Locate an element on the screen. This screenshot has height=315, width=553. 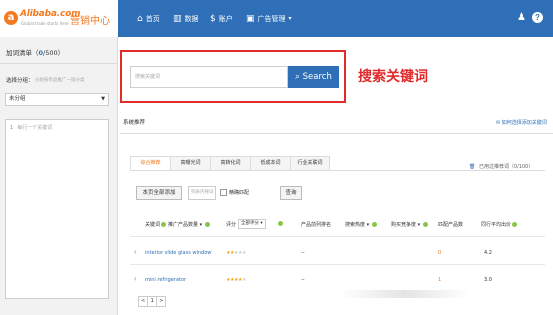
col-header-label: 评分 is located at coordinates (231, 225).